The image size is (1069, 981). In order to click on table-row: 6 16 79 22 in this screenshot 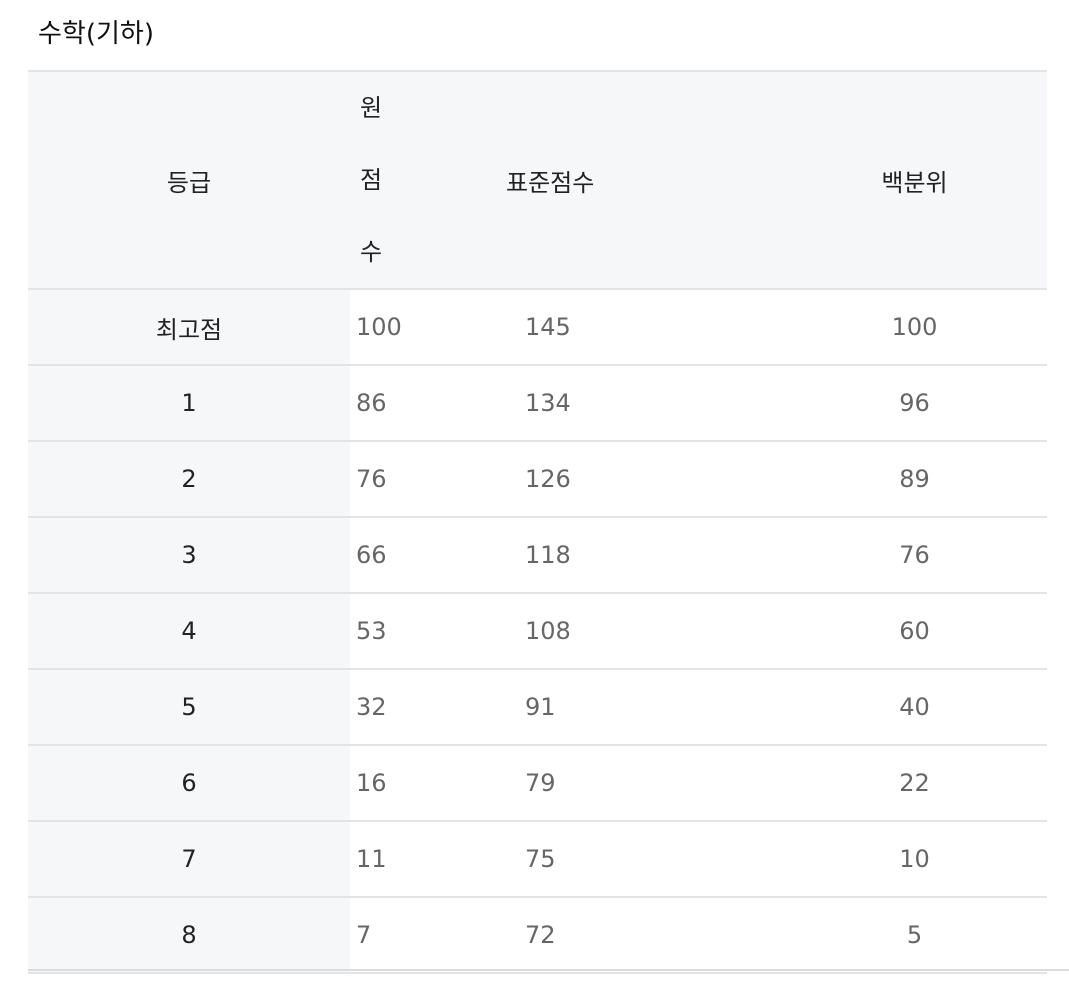, I will do `click(537, 783)`.